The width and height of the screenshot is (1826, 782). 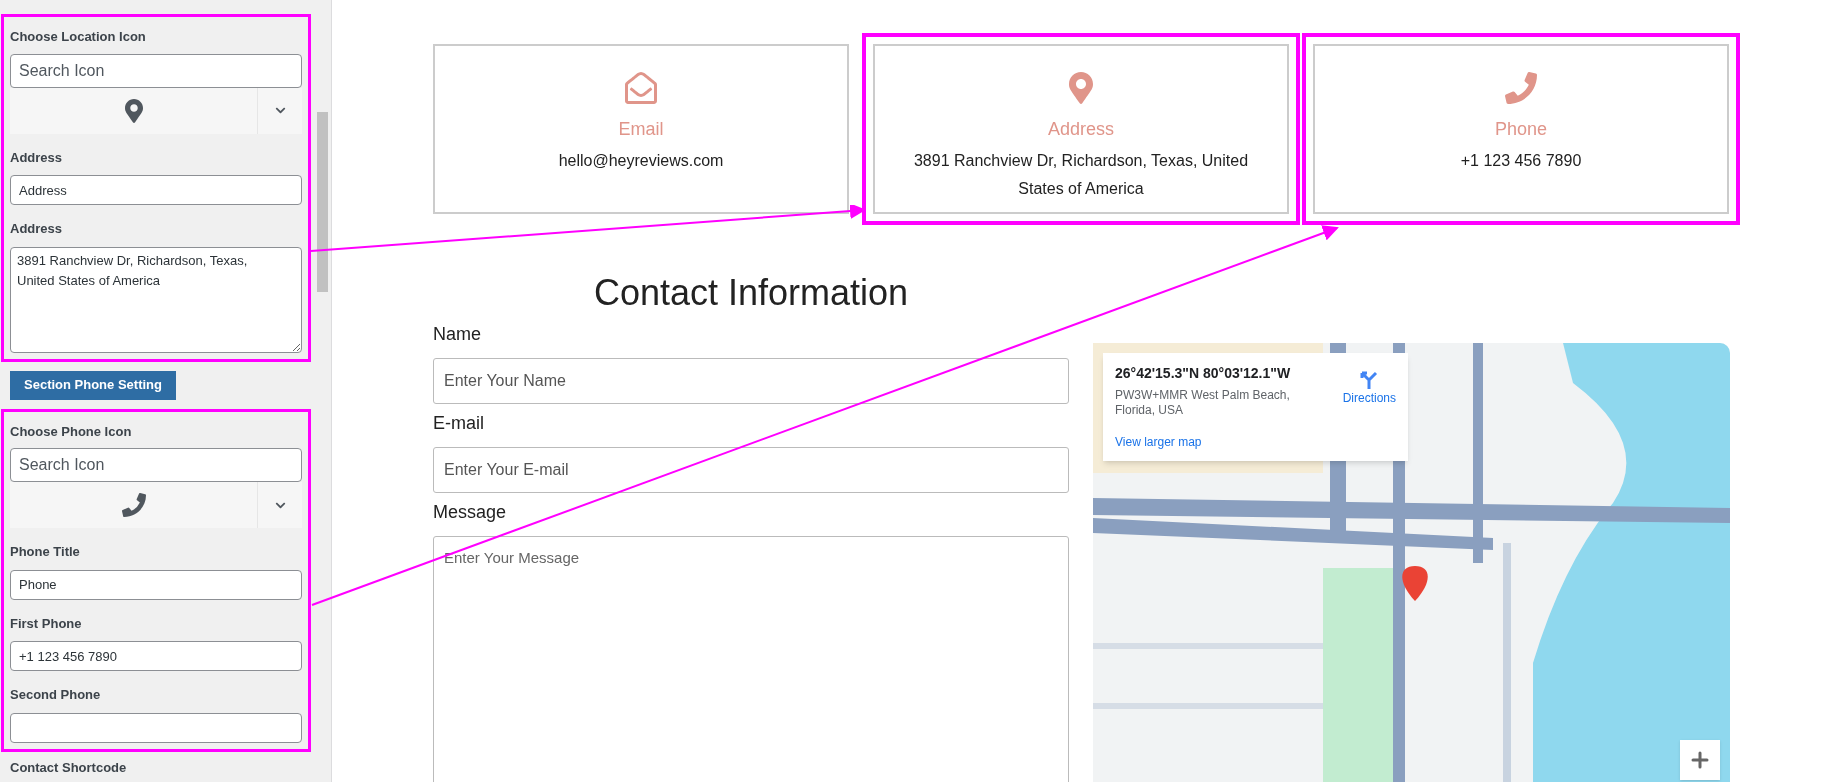 I want to click on field-label: Choose Location Icon, so click(x=78, y=37).